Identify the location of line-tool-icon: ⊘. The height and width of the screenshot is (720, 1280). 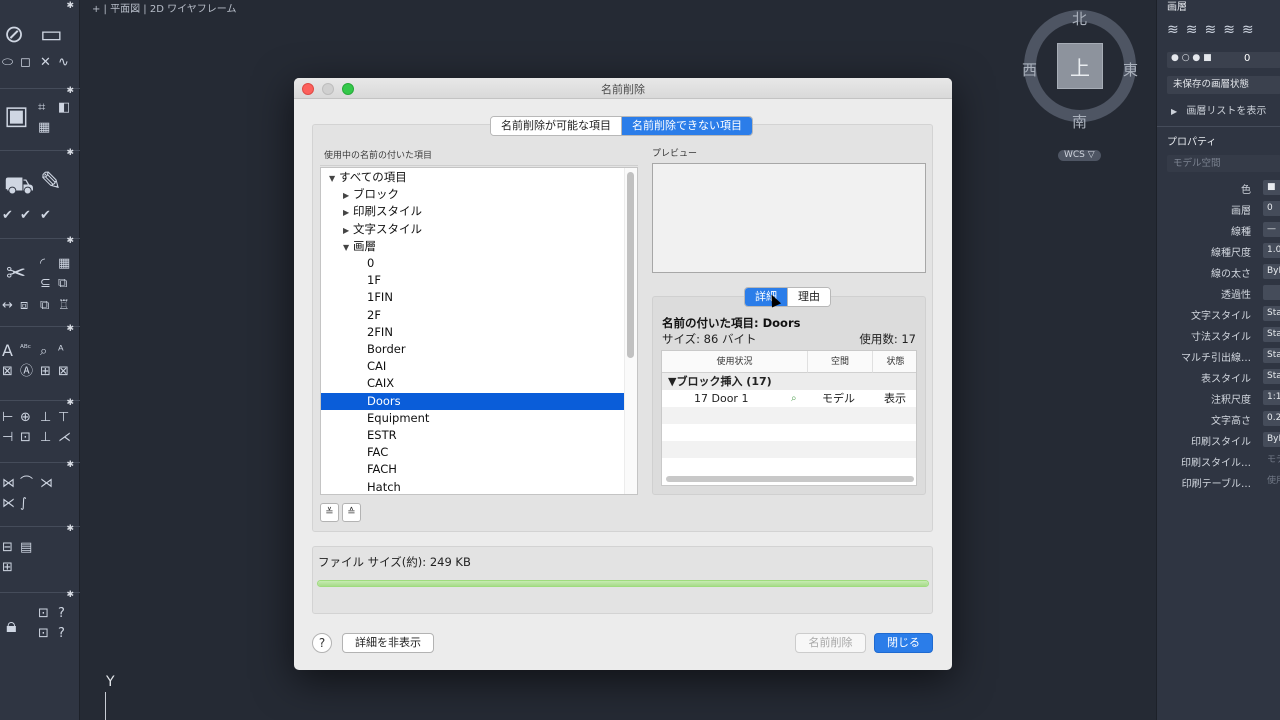
(14, 34).